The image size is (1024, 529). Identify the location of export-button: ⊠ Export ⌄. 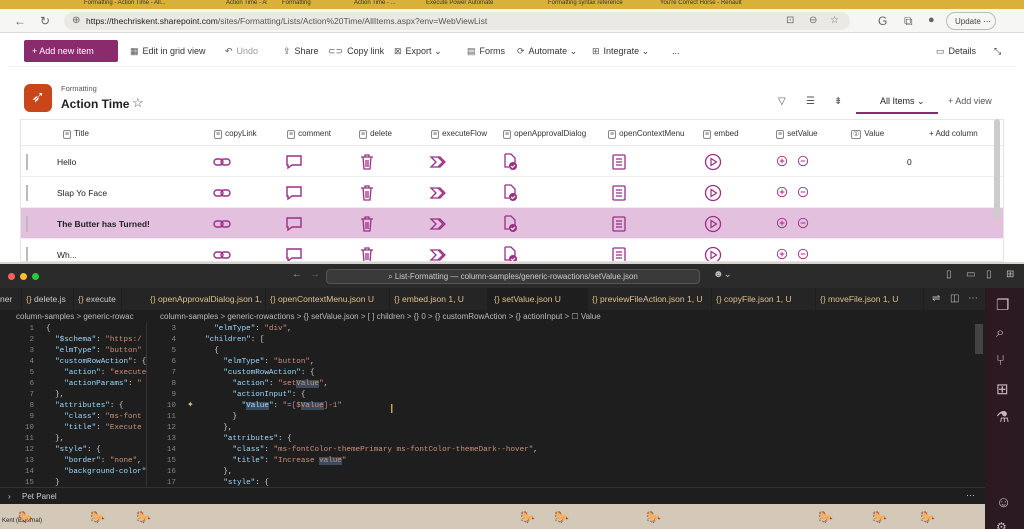
(418, 51).